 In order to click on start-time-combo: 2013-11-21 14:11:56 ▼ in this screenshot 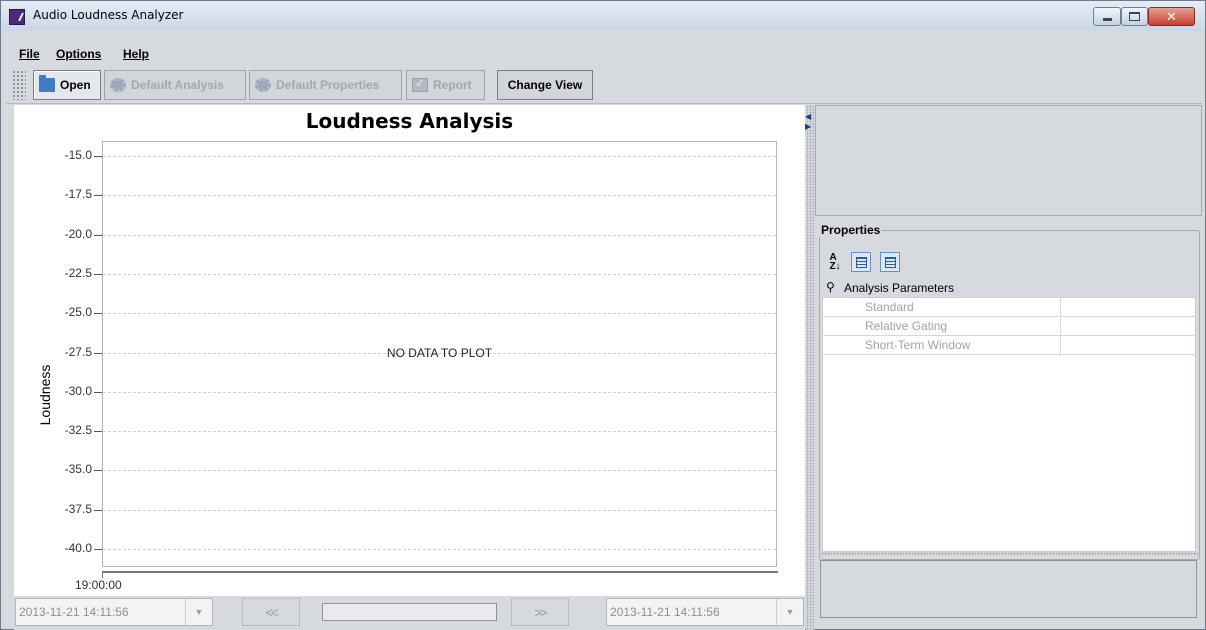, I will do `click(114, 612)`.